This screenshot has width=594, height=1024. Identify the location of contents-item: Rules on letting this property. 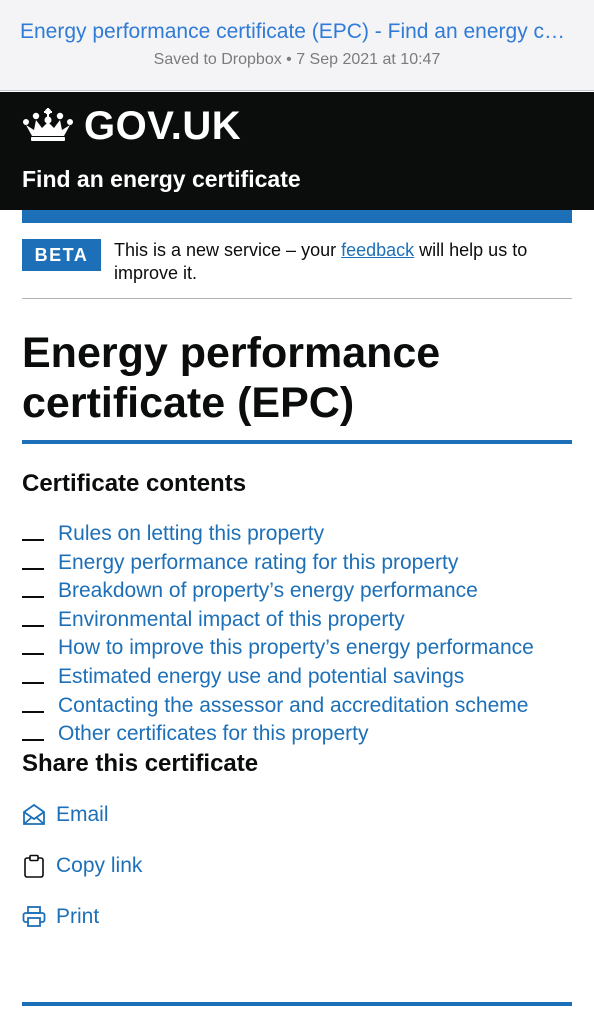
(278, 534).